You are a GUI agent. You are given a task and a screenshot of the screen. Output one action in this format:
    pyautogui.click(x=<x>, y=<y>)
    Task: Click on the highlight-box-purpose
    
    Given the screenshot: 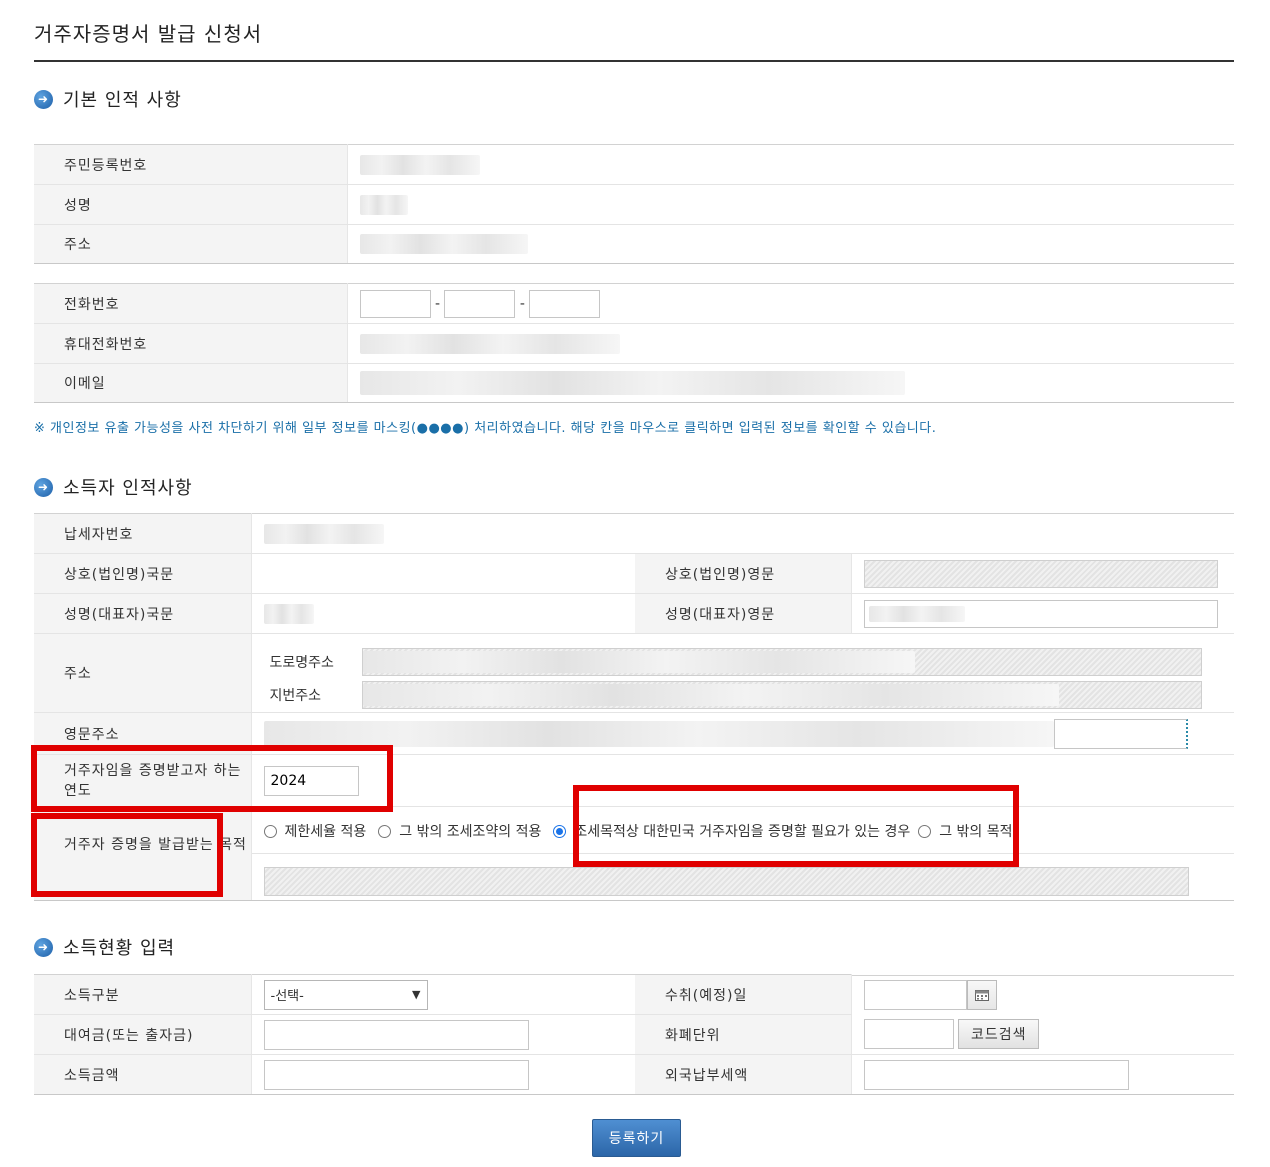 What is the action you would take?
    pyautogui.click(x=127, y=855)
    